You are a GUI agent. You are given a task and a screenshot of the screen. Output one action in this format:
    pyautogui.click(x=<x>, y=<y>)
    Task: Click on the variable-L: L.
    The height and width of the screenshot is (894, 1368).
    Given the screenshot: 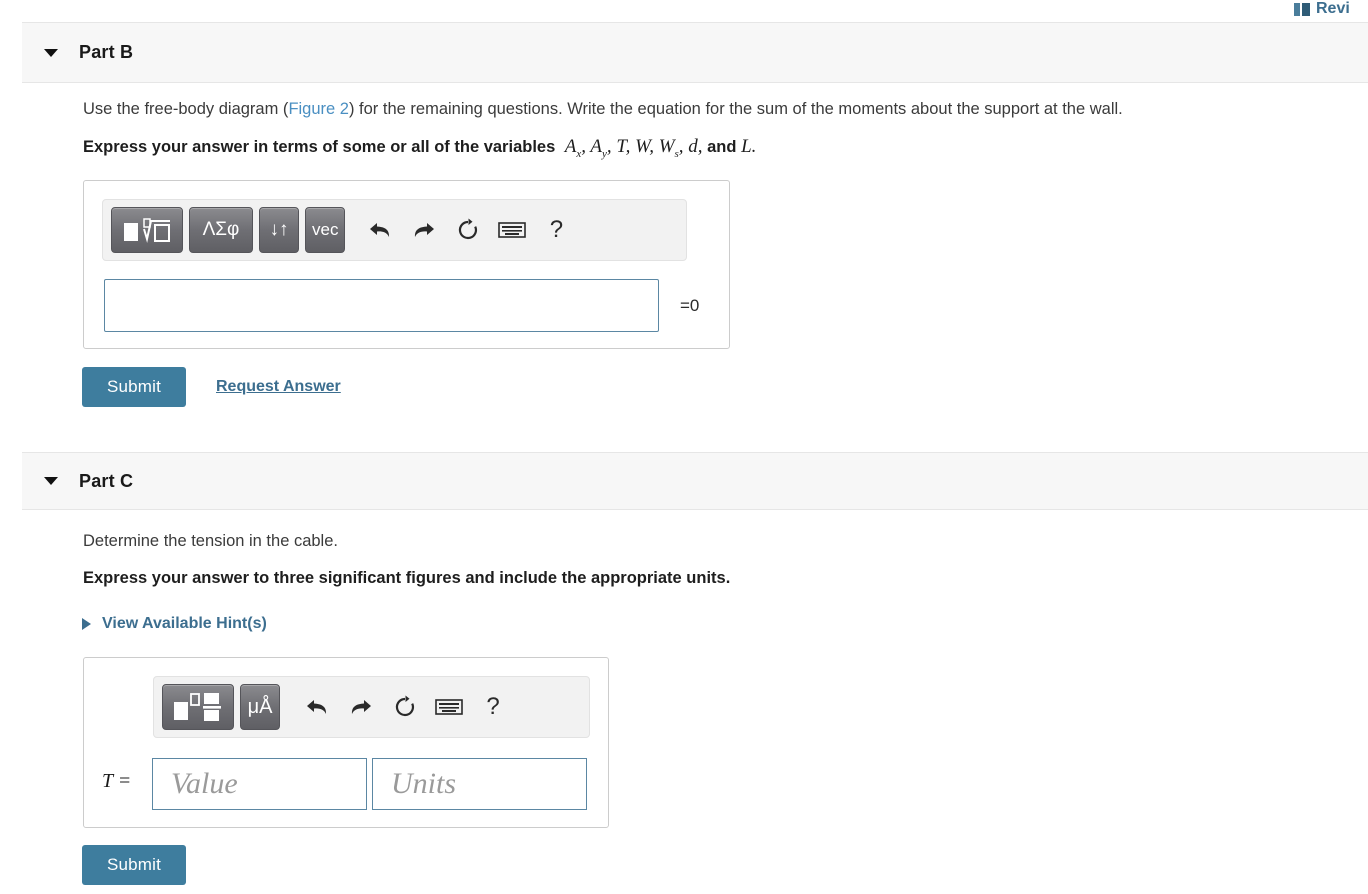 What is the action you would take?
    pyautogui.click(x=749, y=146)
    